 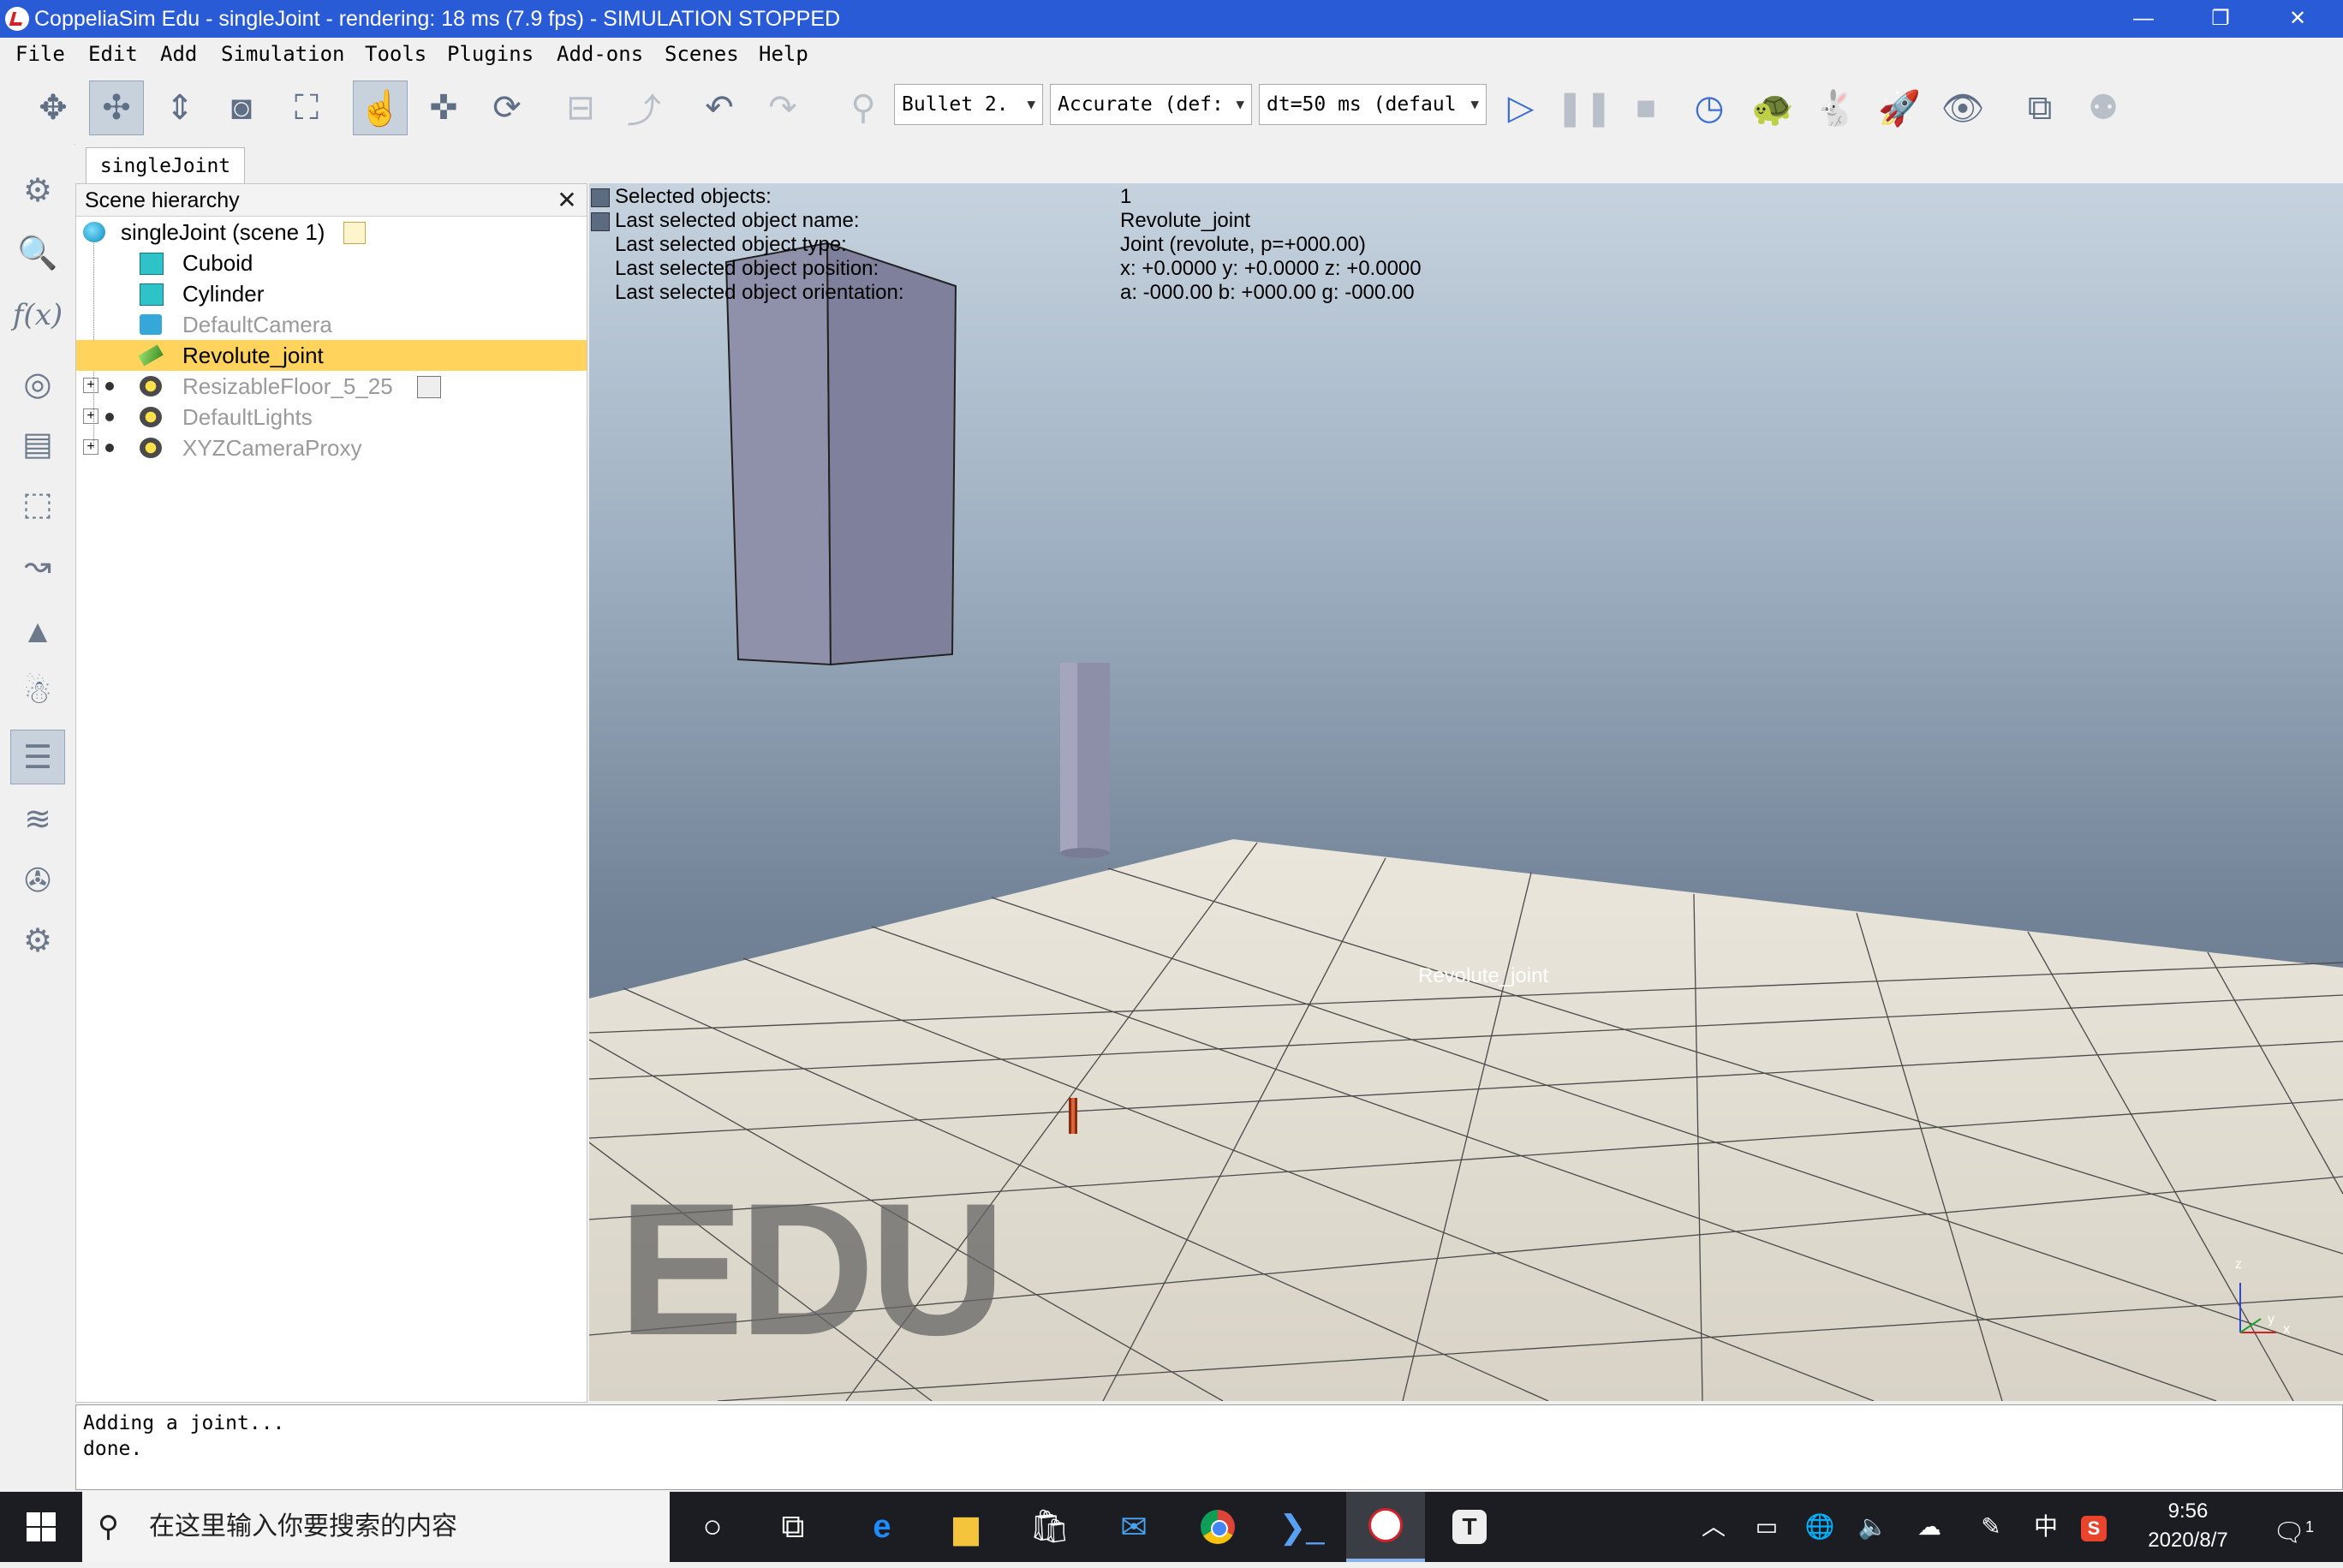 What do you see at coordinates (443, 108) in the screenshot?
I see `object-shift-icon: ✜` at bounding box center [443, 108].